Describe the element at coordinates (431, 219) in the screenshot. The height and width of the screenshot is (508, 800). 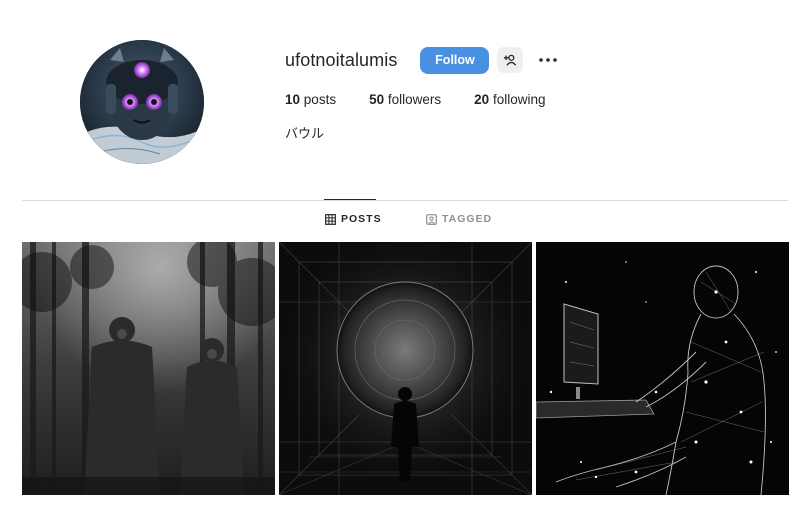
I see `tag-person-icon` at that location.